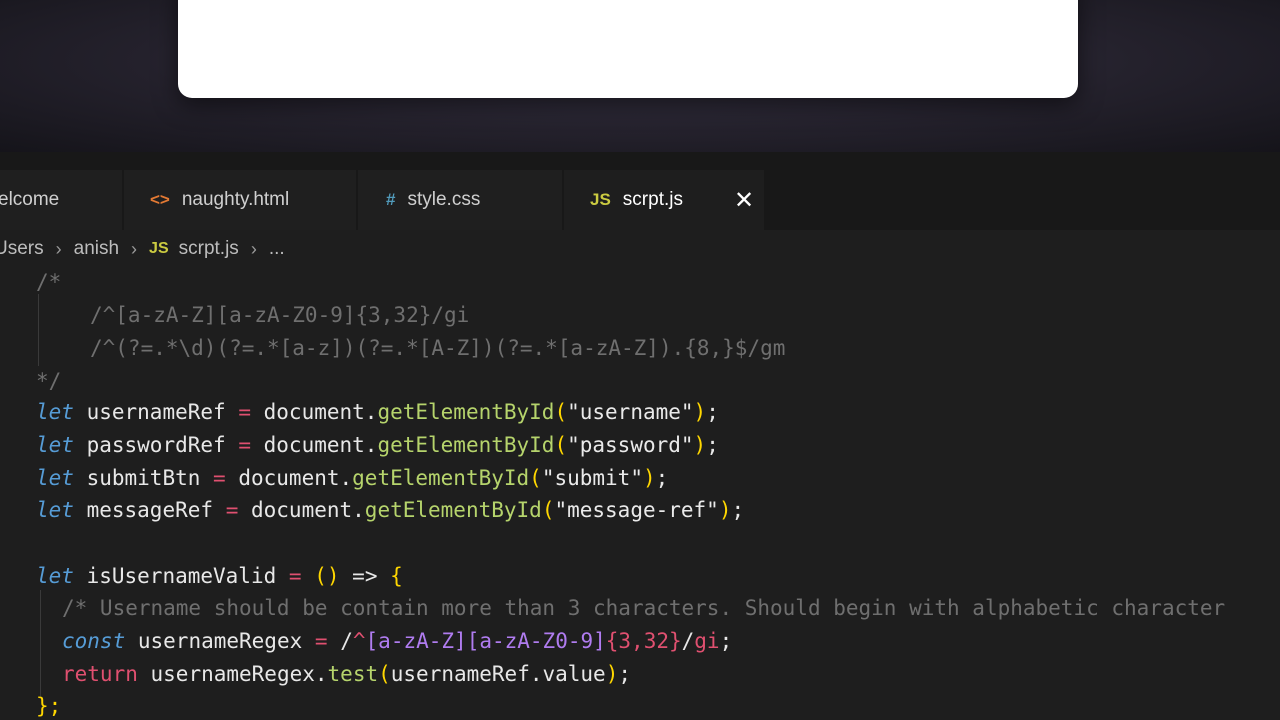  I want to click on preview-card, so click(628, 49).